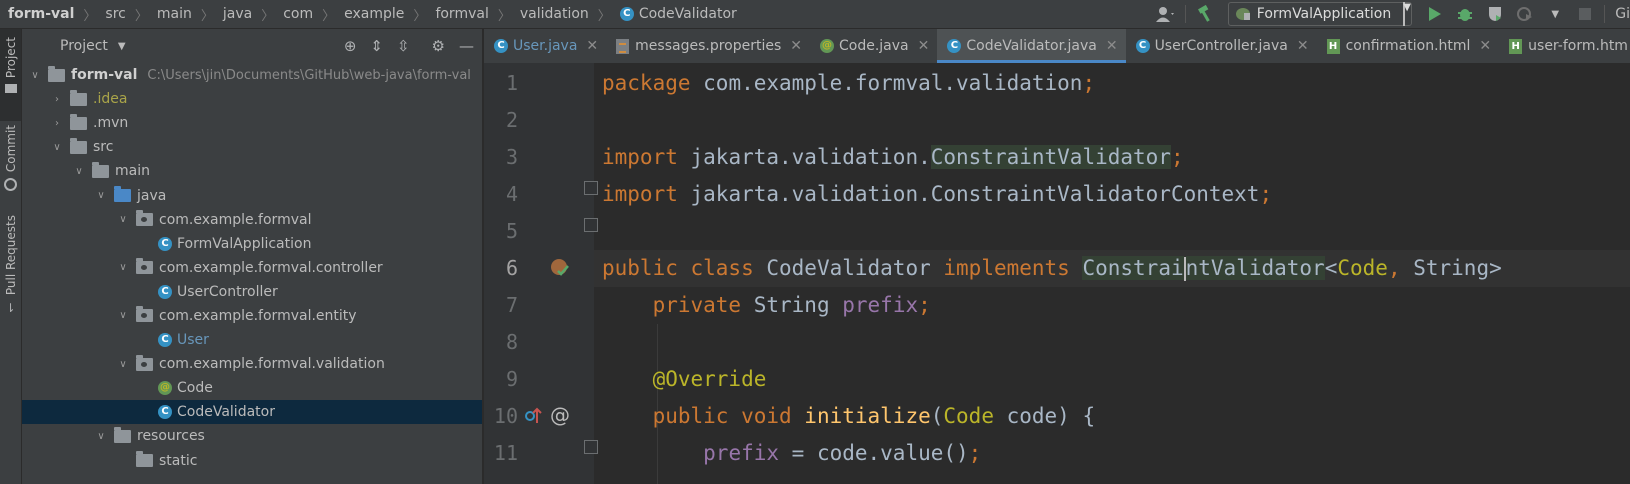  What do you see at coordinates (560, 415) in the screenshot?
I see `annotation-marker-icon: @` at bounding box center [560, 415].